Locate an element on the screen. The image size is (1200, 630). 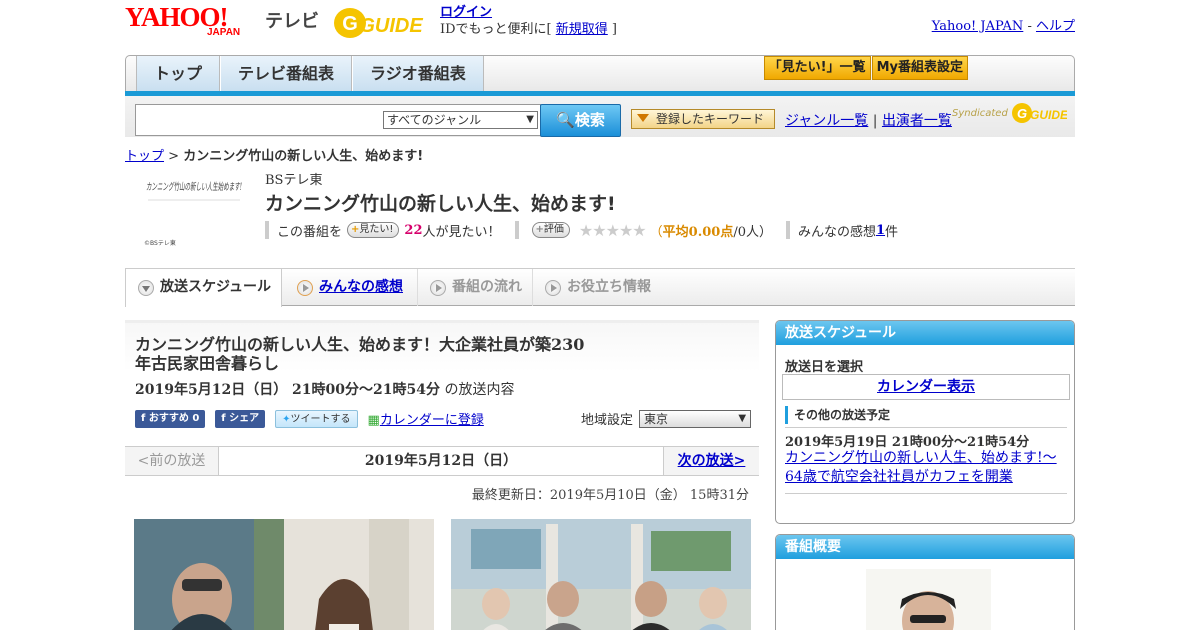
nav-tab-tv-schedule: テレビ番組表 is located at coordinates (286, 73).